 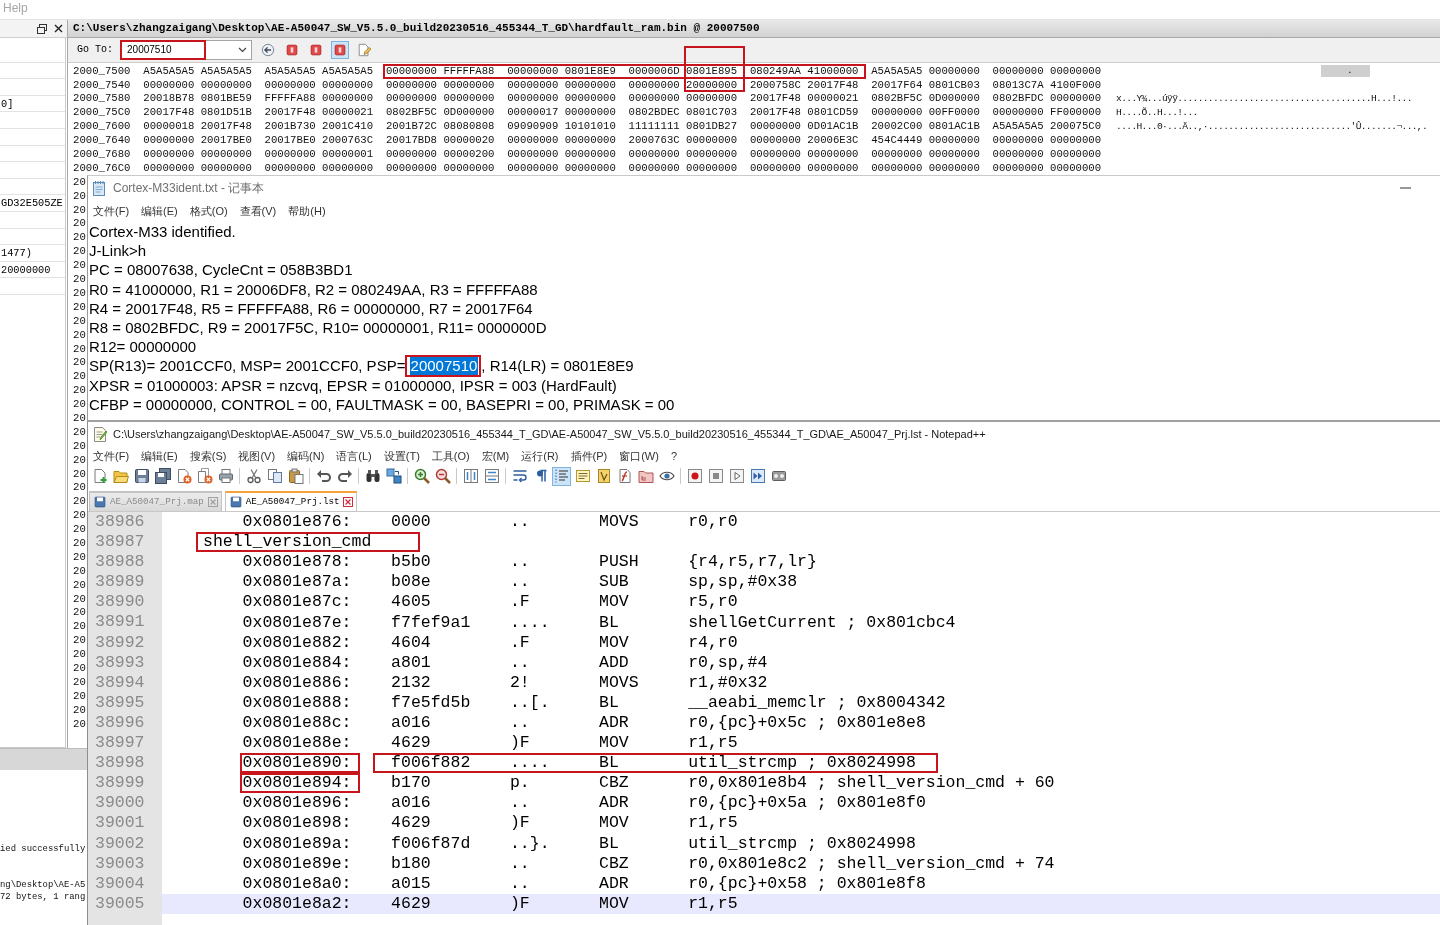 What do you see at coordinates (297, 622) in the screenshot?
I see `address-text: 0x0801e87e:` at bounding box center [297, 622].